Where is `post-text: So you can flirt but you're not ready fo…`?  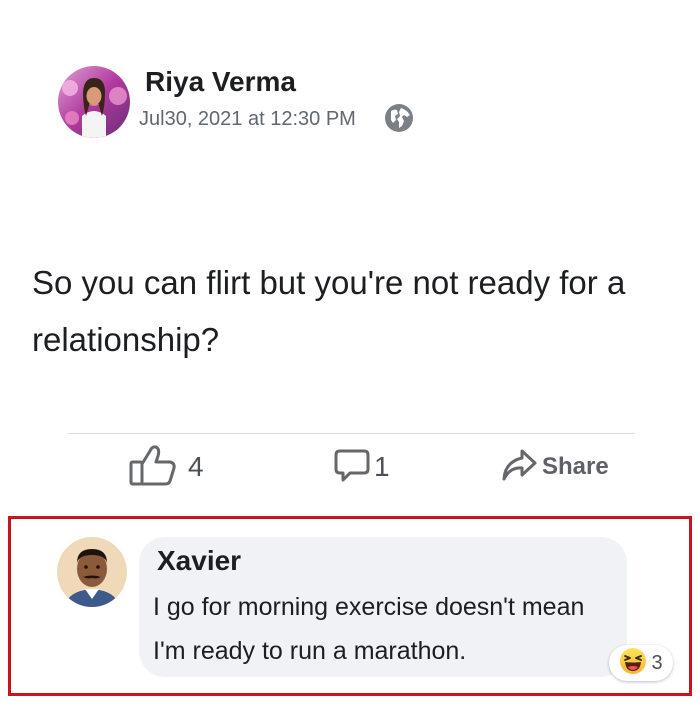
post-text: So you can flirt but you're not ready fo… is located at coordinates (329, 311).